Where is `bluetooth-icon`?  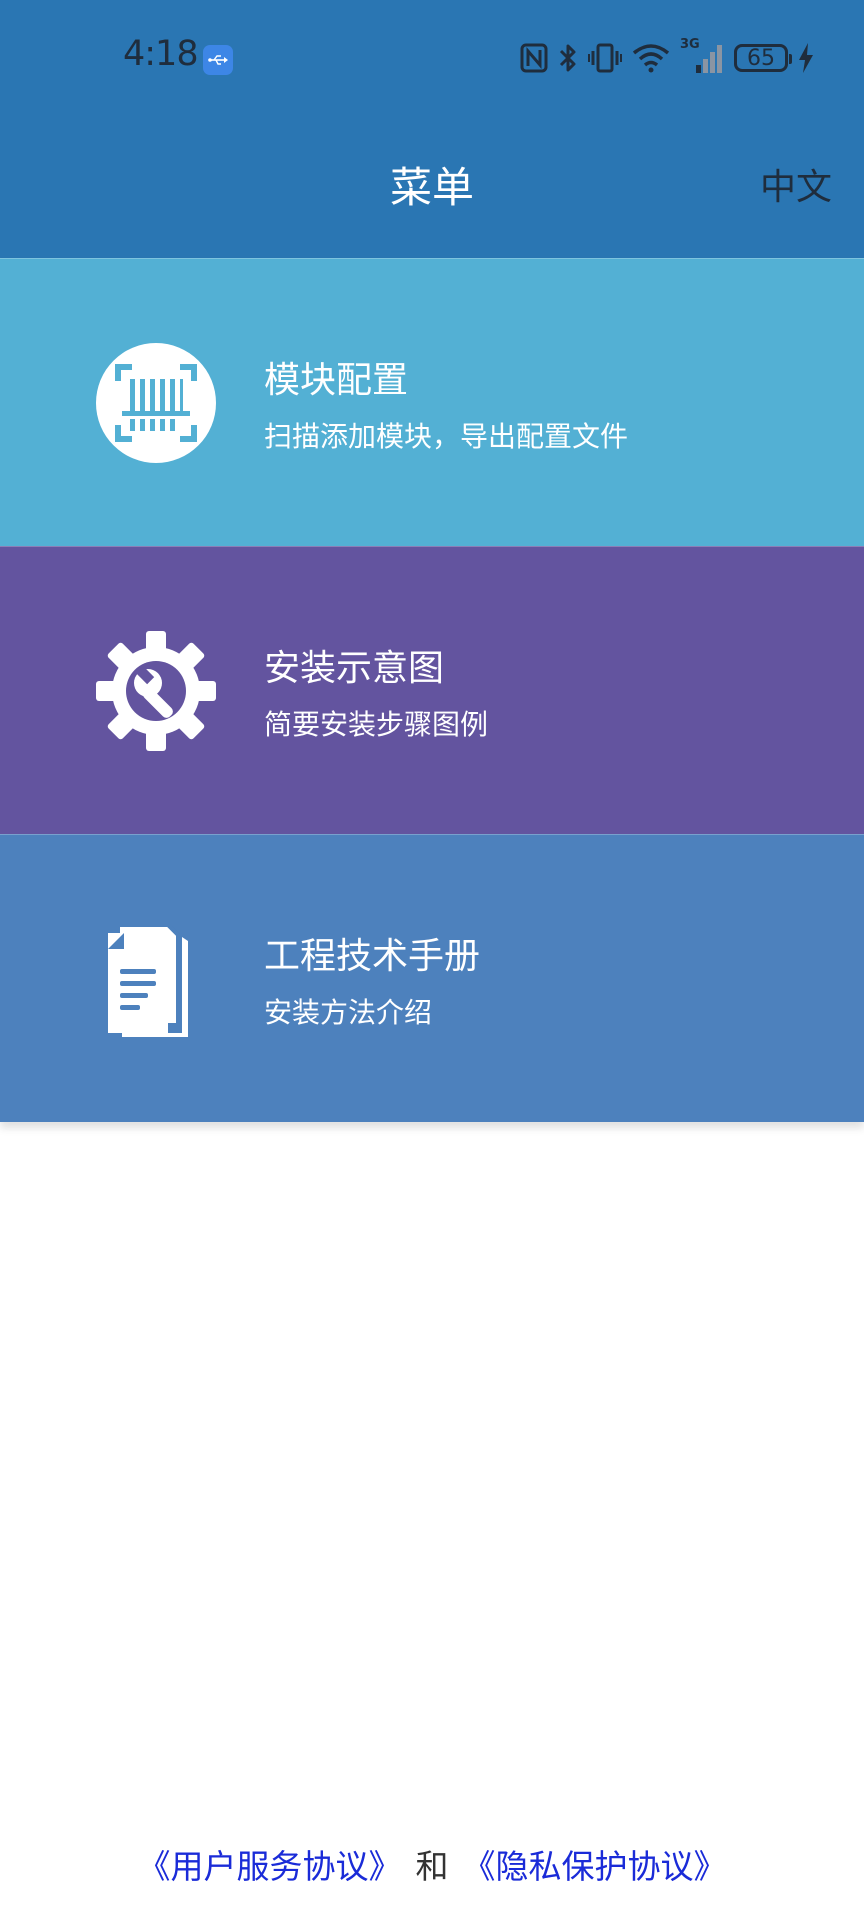
bluetooth-icon is located at coordinates (567, 58).